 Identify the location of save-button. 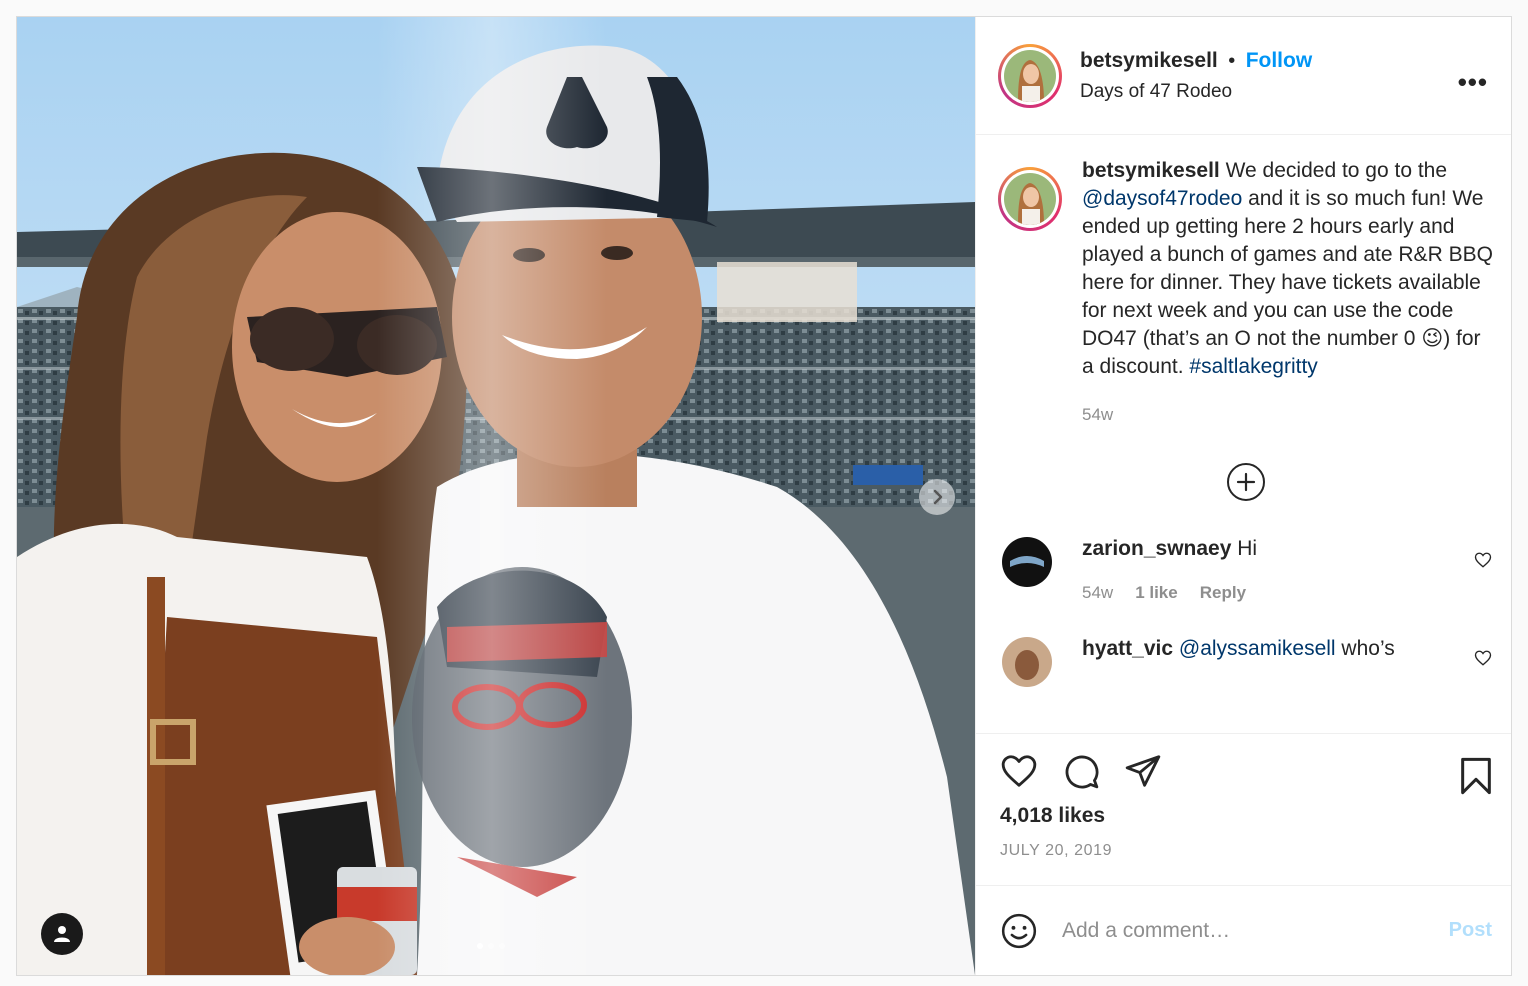
(1476, 778).